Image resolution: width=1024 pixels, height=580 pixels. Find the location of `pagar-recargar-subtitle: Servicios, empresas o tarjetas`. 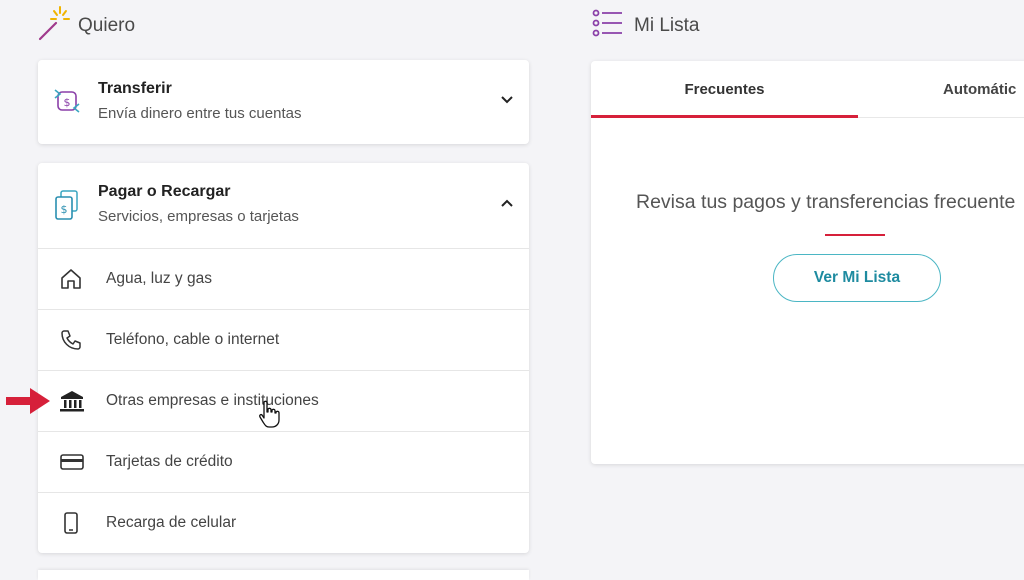

pagar-recargar-subtitle: Servicios, empresas o tarjetas is located at coordinates (198, 216).